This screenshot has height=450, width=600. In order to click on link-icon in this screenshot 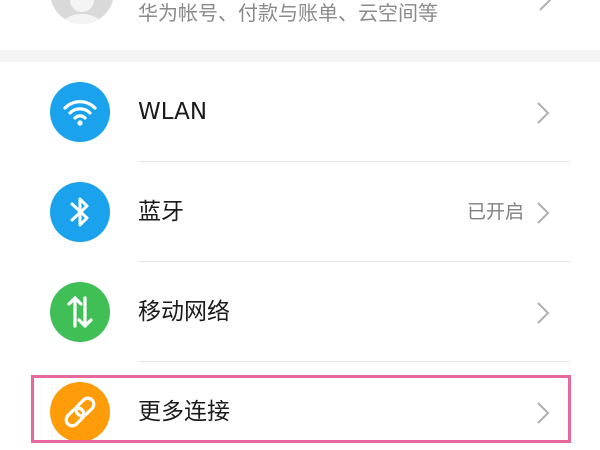, I will do `click(80, 412)`.